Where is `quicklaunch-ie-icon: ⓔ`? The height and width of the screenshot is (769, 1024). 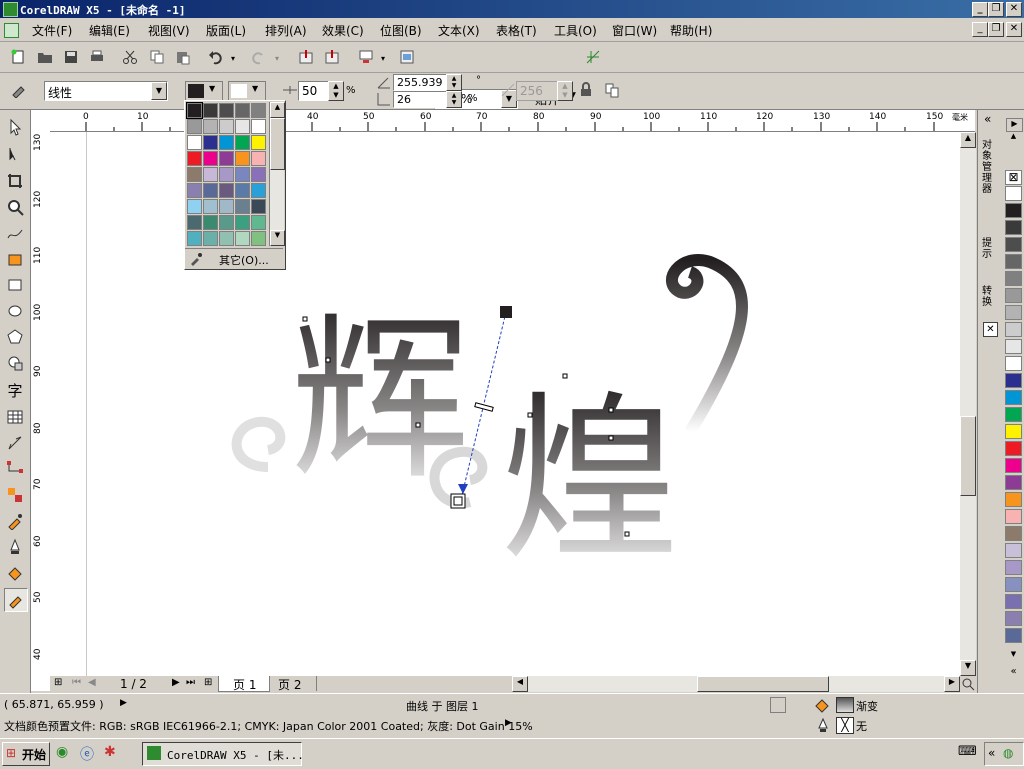 quicklaunch-ie-icon: ⓔ is located at coordinates (87, 754).